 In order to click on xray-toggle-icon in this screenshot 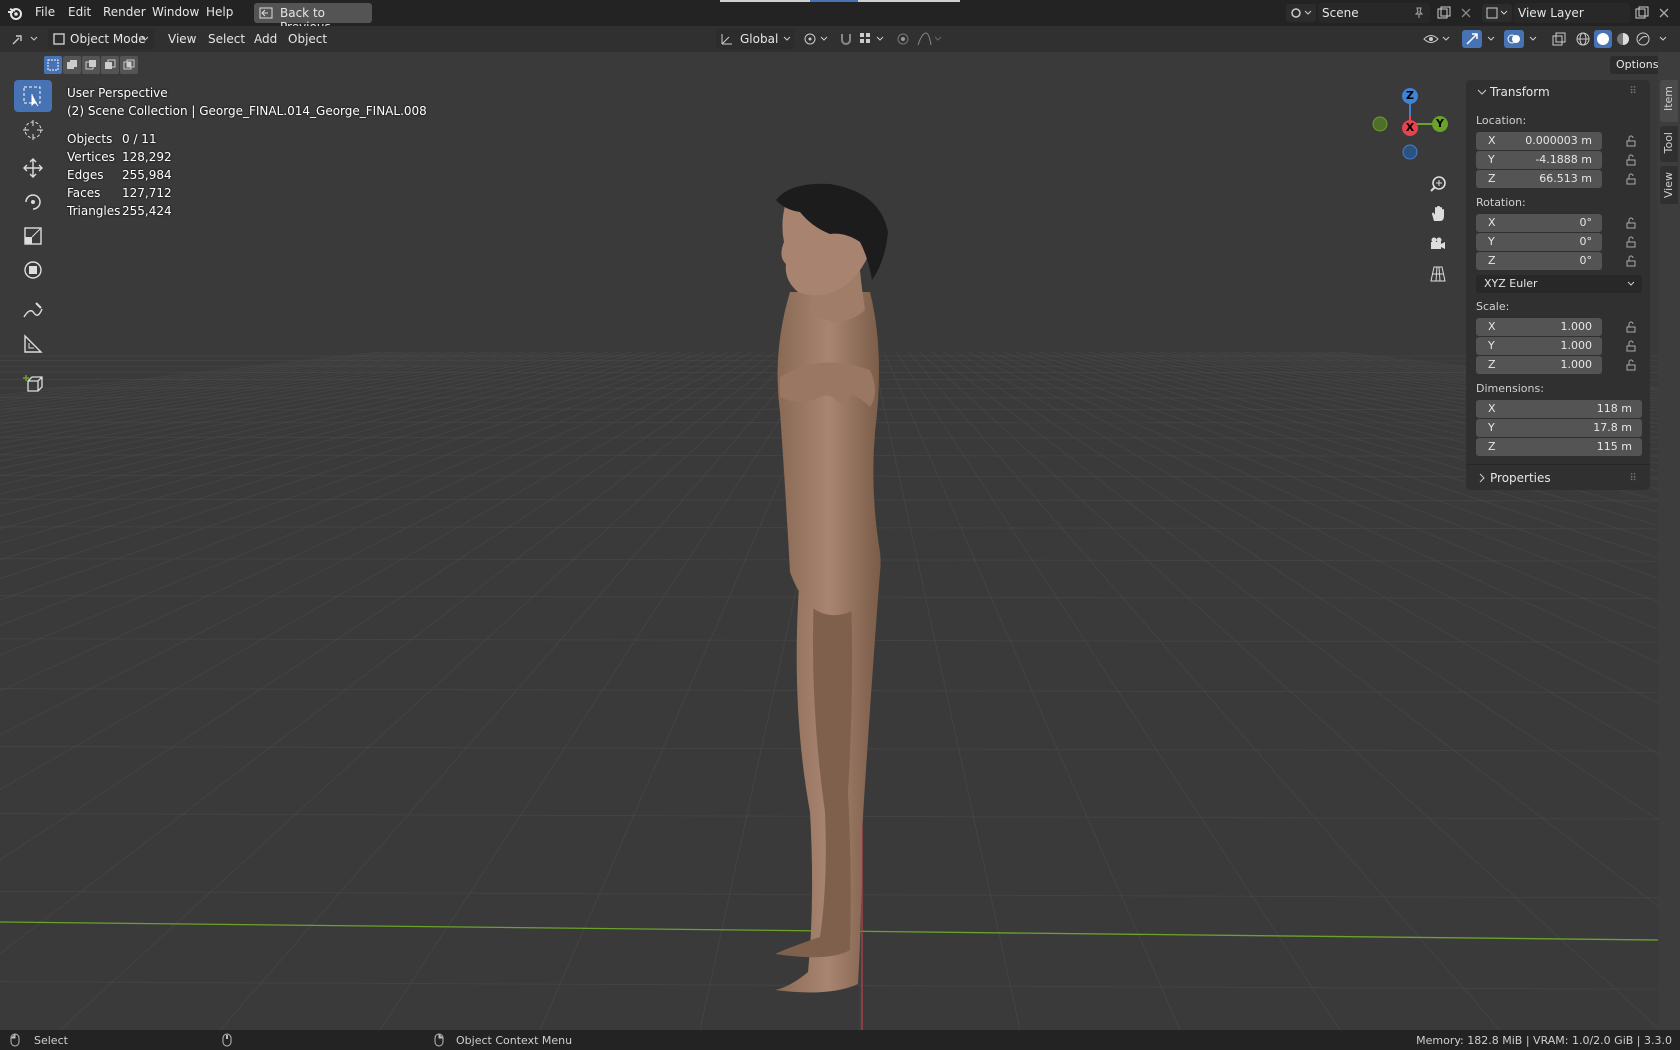, I will do `click(1559, 39)`.